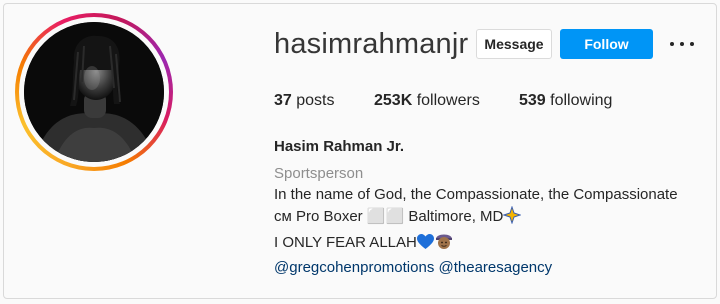 The image size is (720, 304). What do you see at coordinates (371, 44) in the screenshot?
I see `username: hasimrahmanjr` at bounding box center [371, 44].